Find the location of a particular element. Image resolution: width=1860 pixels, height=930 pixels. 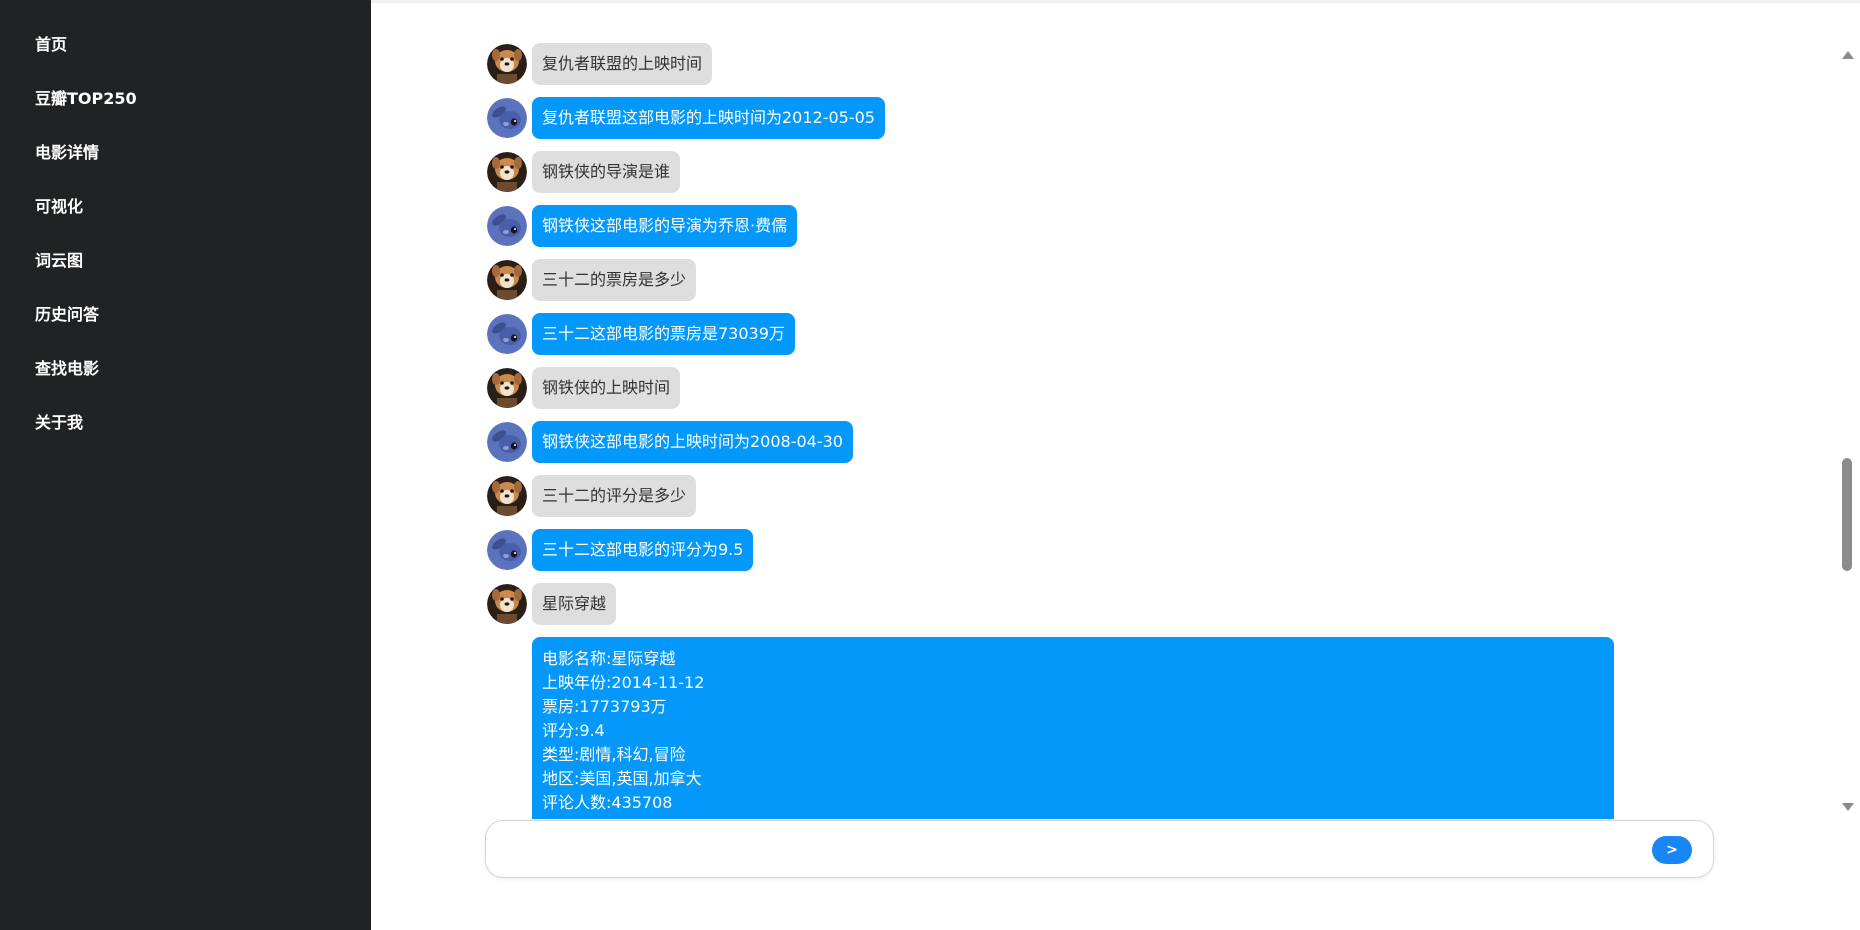

bot-message-bubble: 复仇者联盟这部电影的上映时间为2012-05-05 is located at coordinates (708, 118).